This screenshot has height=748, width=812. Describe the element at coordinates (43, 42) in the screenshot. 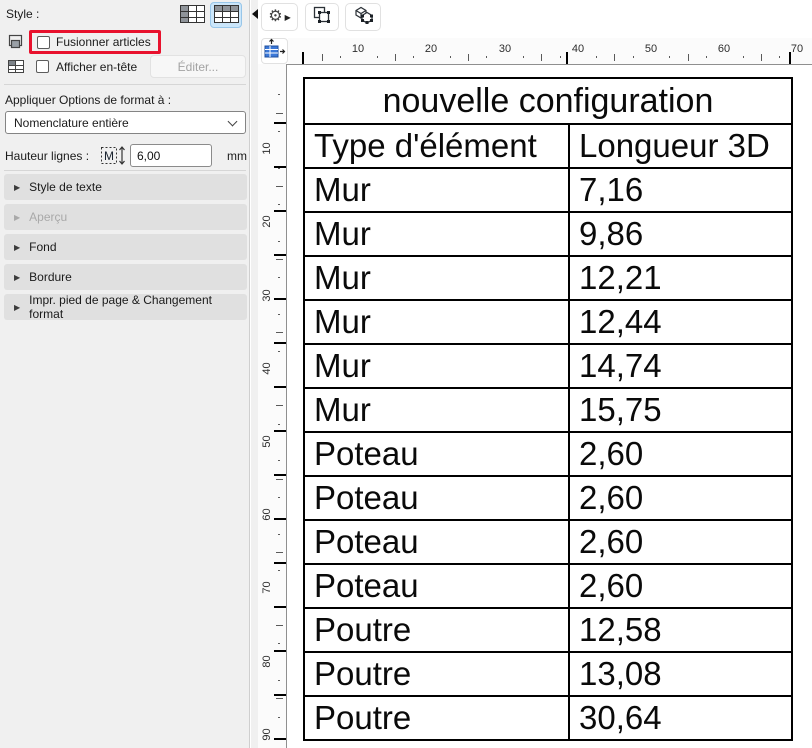

I see `merge-items-checkbox` at that location.